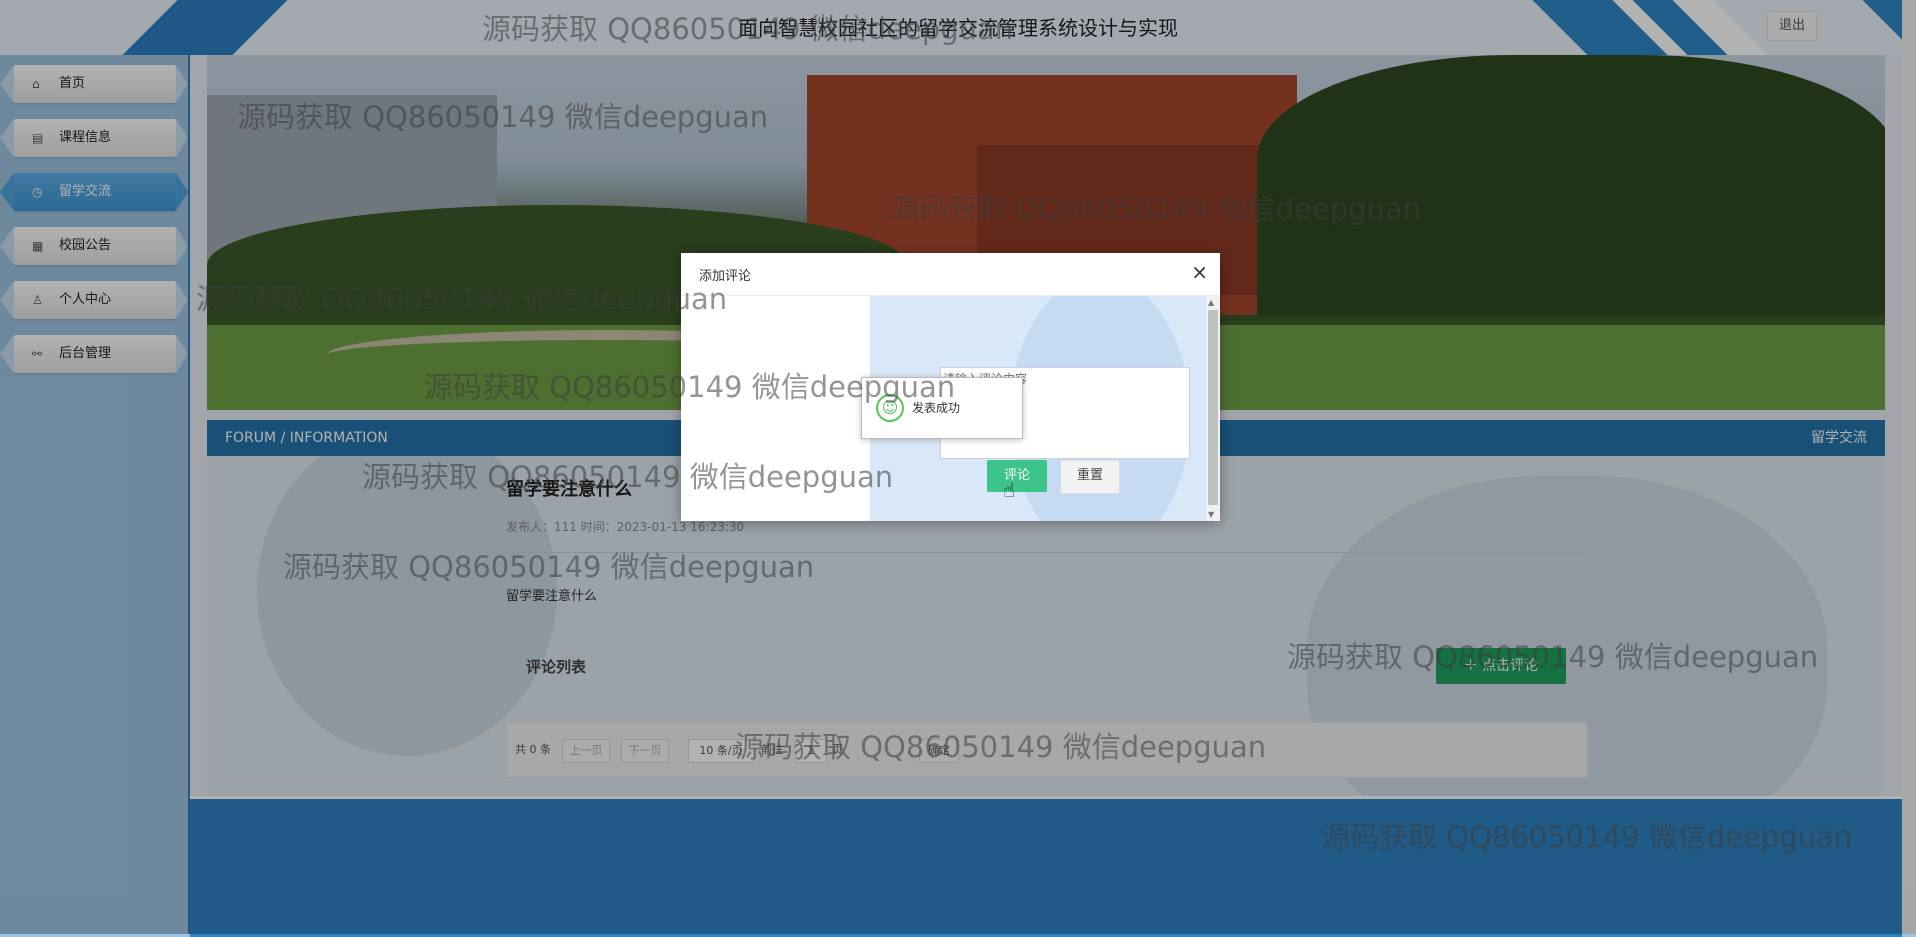  Describe the element at coordinates (1211, 302) in the screenshot. I see `scroll-up-icon: ▲` at that location.